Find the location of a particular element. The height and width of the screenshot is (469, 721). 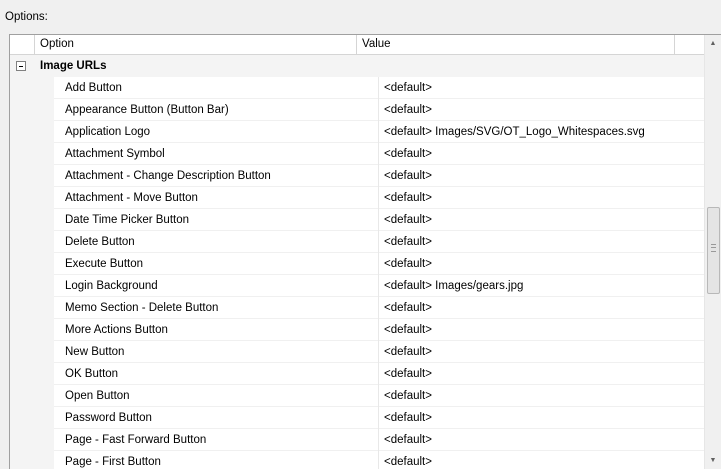

property-row: Add Button <default> is located at coordinates (357, 88).